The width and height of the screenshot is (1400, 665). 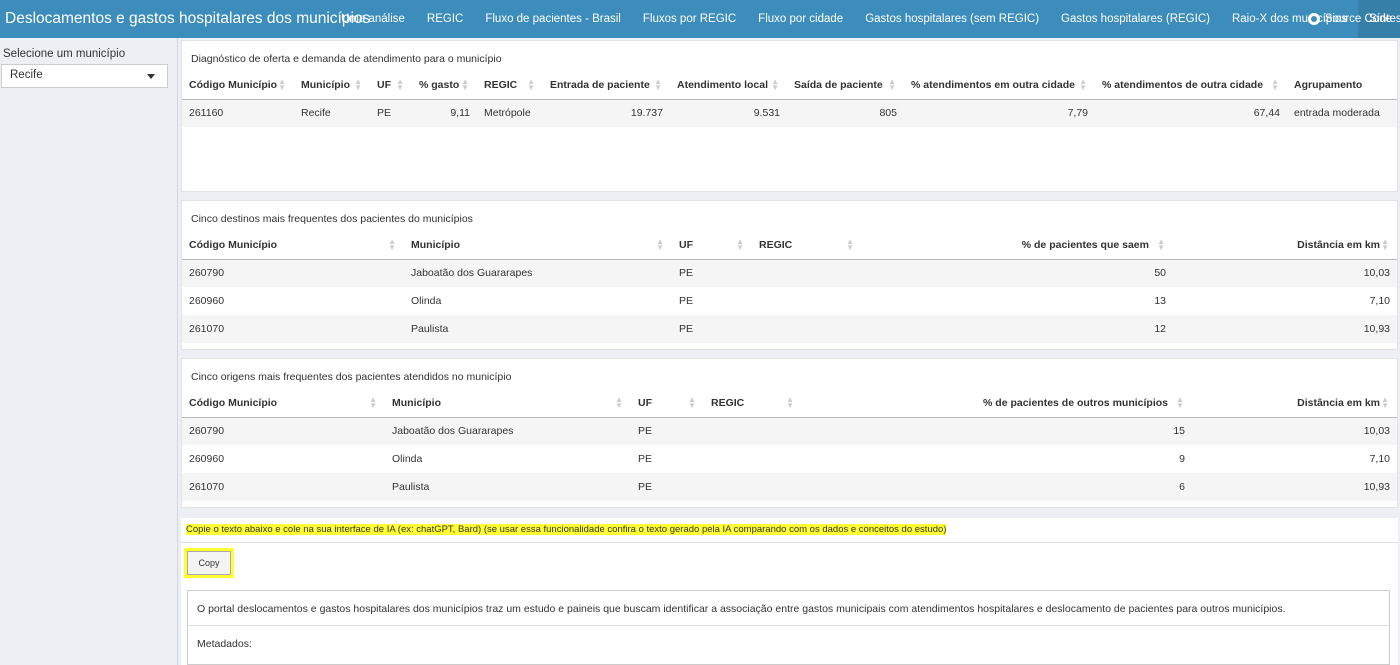 I want to click on cell: 67,44, so click(x=1191, y=113).